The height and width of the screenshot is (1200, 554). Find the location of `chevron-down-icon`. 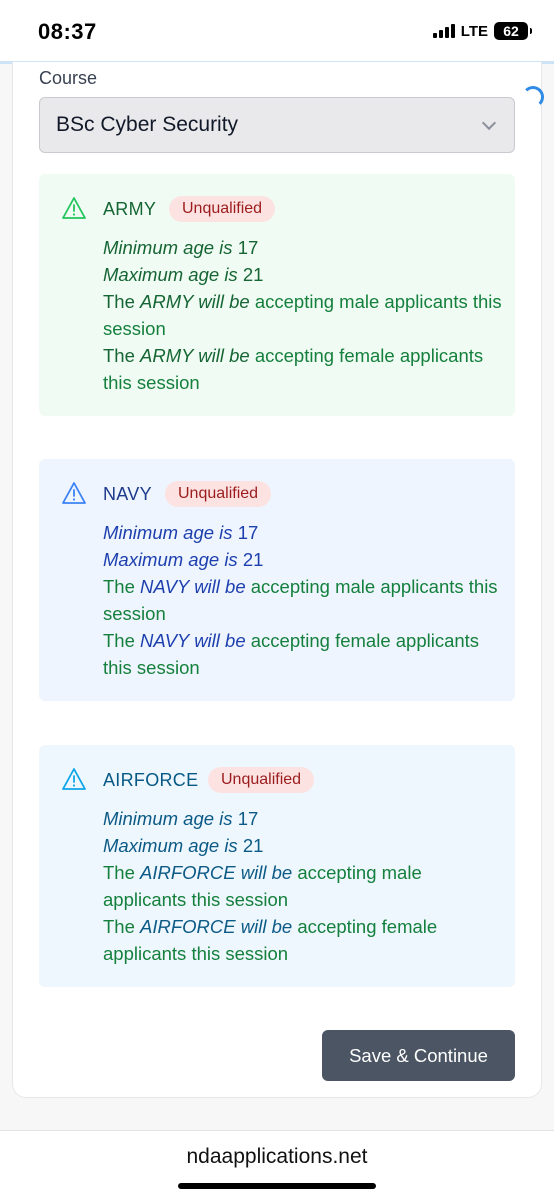

chevron-down-icon is located at coordinates (489, 123).